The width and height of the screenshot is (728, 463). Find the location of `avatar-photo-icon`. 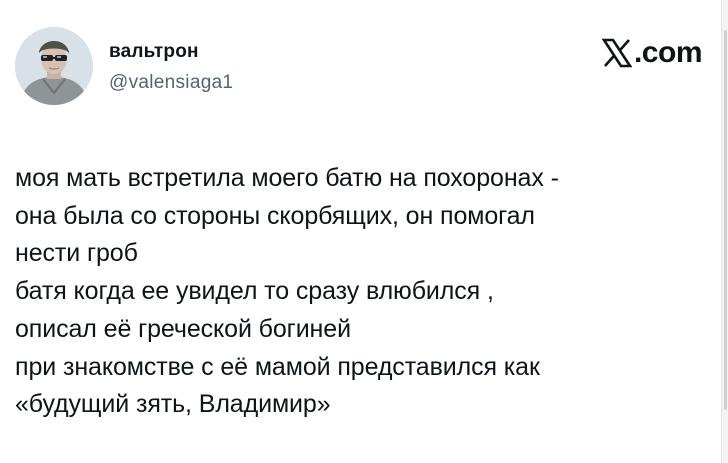

avatar-photo-icon is located at coordinates (54, 66).